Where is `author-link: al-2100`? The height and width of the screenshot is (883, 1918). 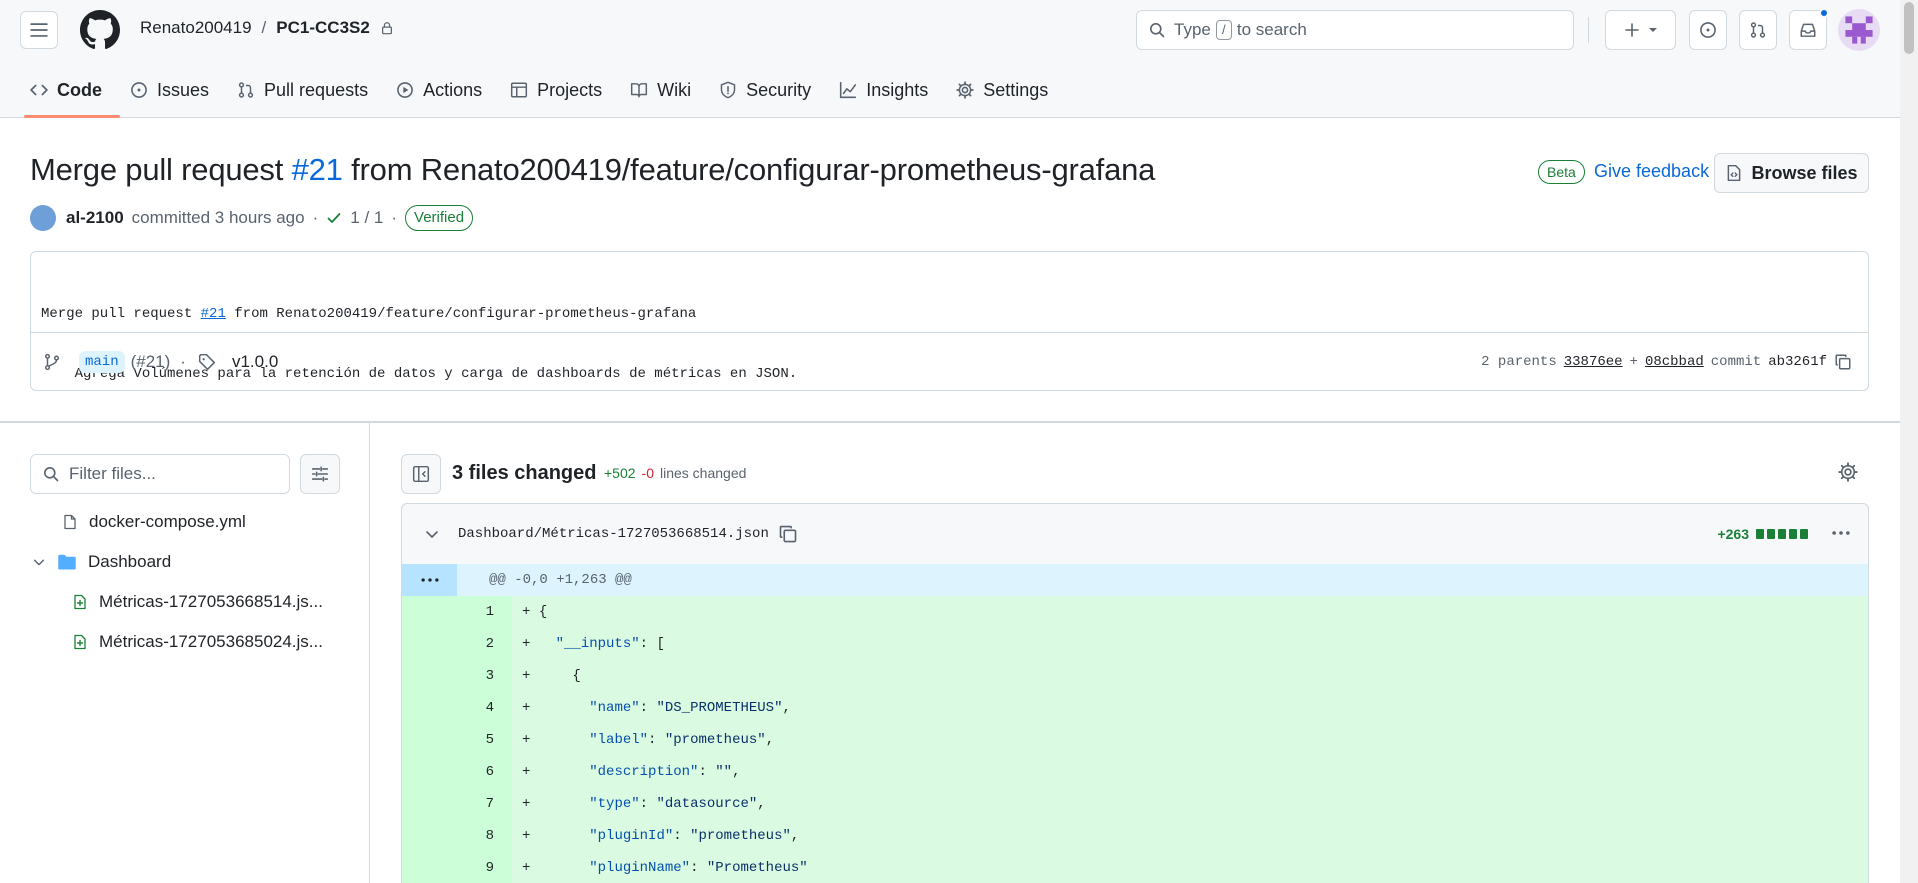
author-link: al-2100 is located at coordinates (95, 218).